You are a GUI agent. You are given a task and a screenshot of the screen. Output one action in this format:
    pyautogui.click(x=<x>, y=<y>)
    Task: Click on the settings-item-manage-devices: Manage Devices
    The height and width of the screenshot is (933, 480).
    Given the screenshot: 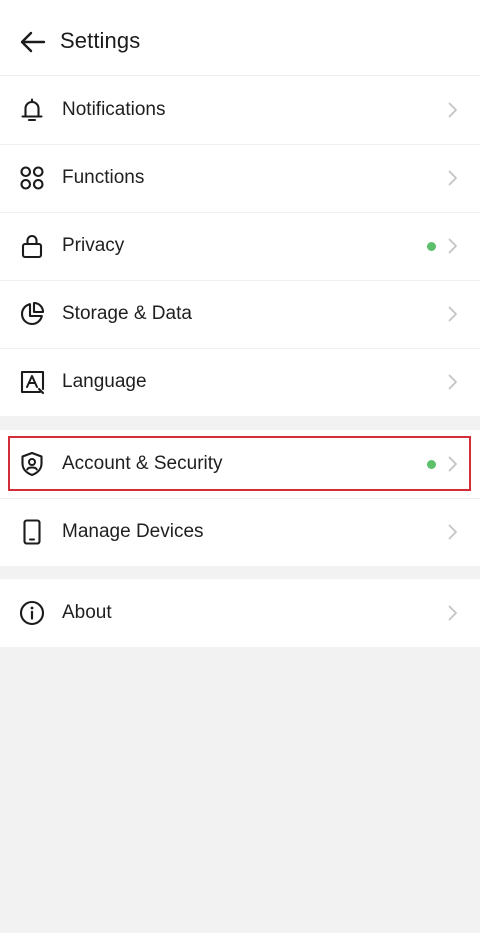 What is the action you would take?
    pyautogui.click(x=240, y=532)
    